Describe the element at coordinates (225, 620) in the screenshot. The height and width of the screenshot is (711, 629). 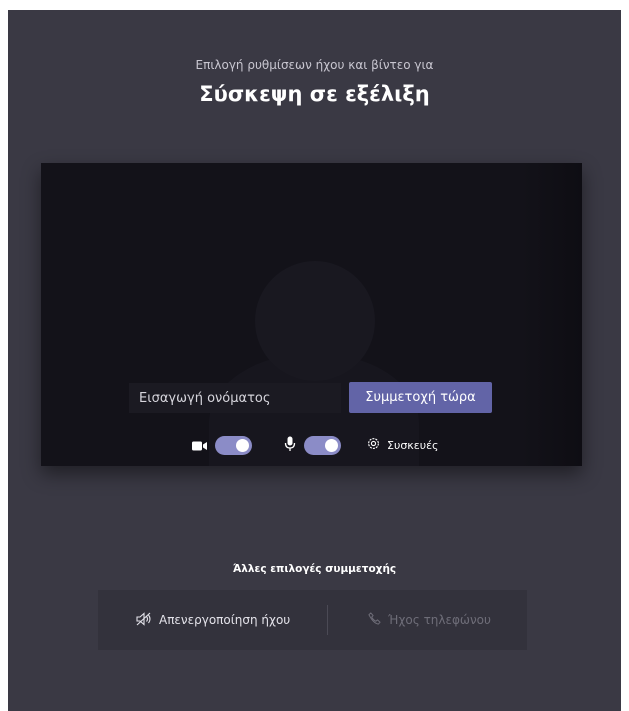
I see `audio-off-label: Απενεργοποίηση ήχου` at that location.